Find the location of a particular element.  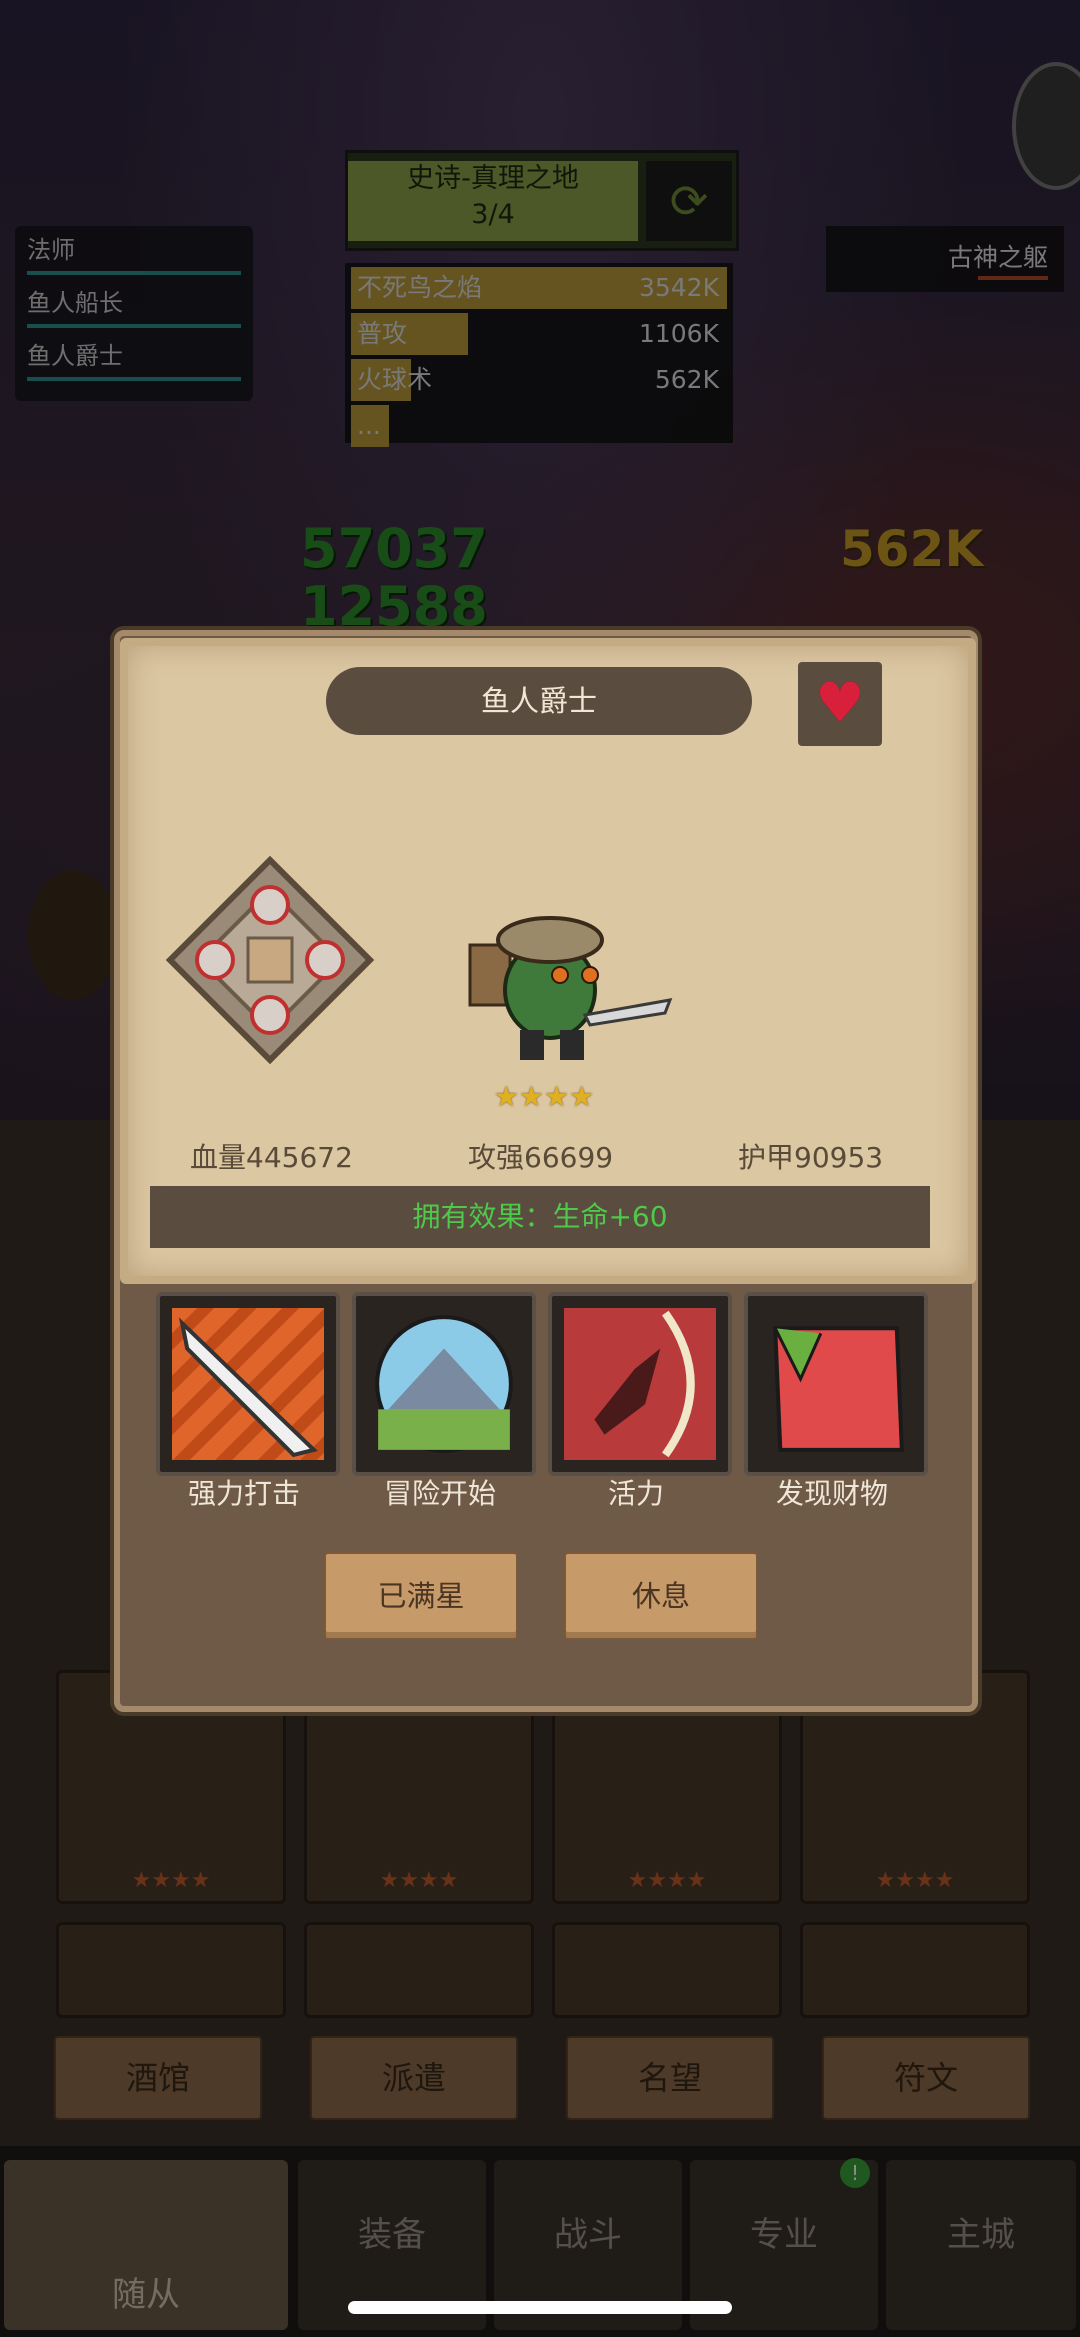

mountain-icon is located at coordinates (444, 1384).